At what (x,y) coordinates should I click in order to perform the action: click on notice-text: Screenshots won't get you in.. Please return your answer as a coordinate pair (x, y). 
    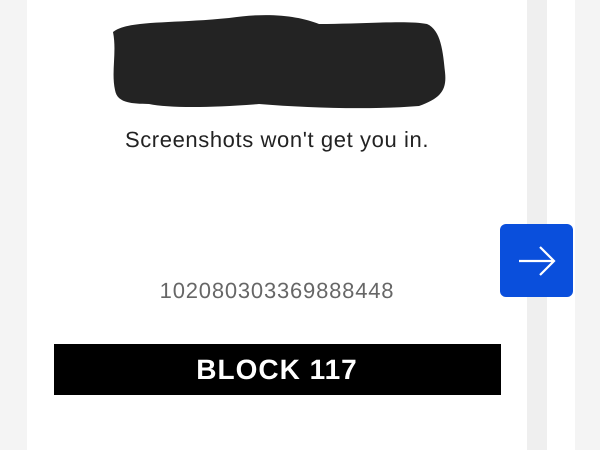
    Looking at the image, I should click on (277, 140).